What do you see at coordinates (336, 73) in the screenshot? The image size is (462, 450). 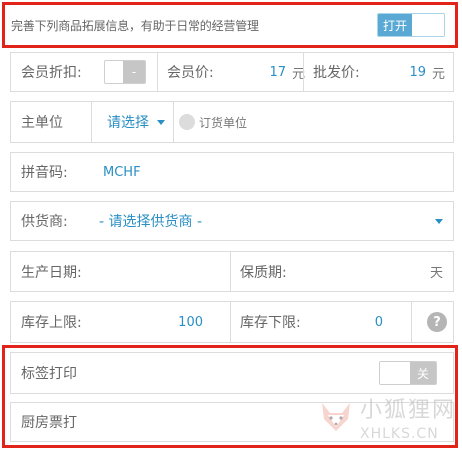 I see `wholesale-price-label: 批发价:` at bounding box center [336, 73].